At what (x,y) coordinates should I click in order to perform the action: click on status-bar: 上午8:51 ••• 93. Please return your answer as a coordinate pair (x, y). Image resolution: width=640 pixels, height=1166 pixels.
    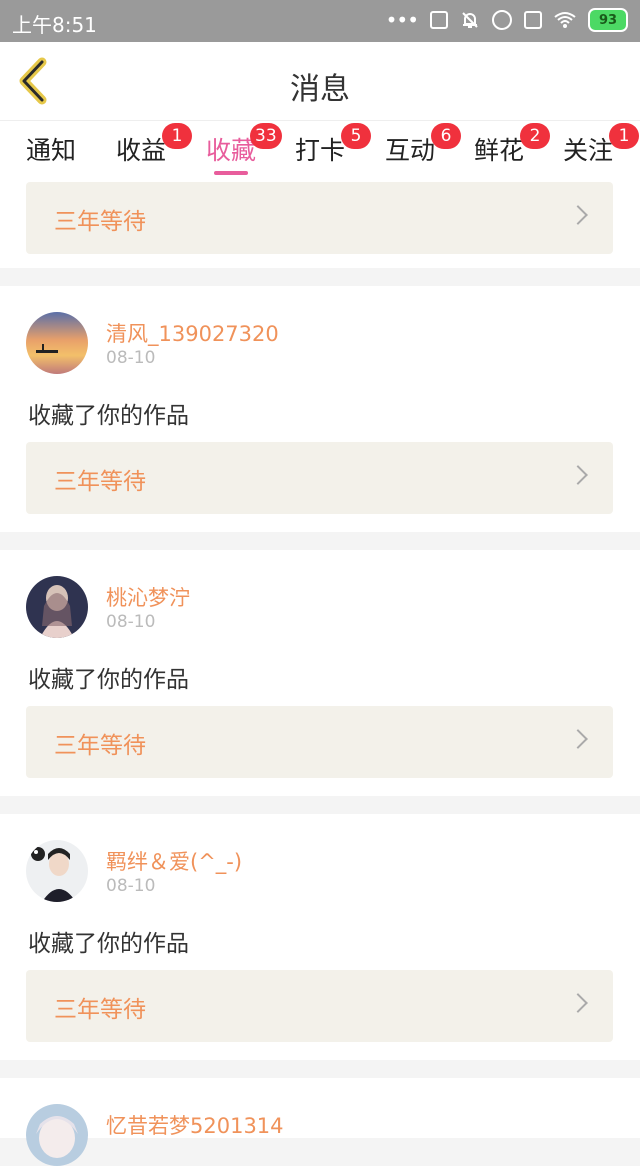
    Looking at the image, I should click on (320, 21).